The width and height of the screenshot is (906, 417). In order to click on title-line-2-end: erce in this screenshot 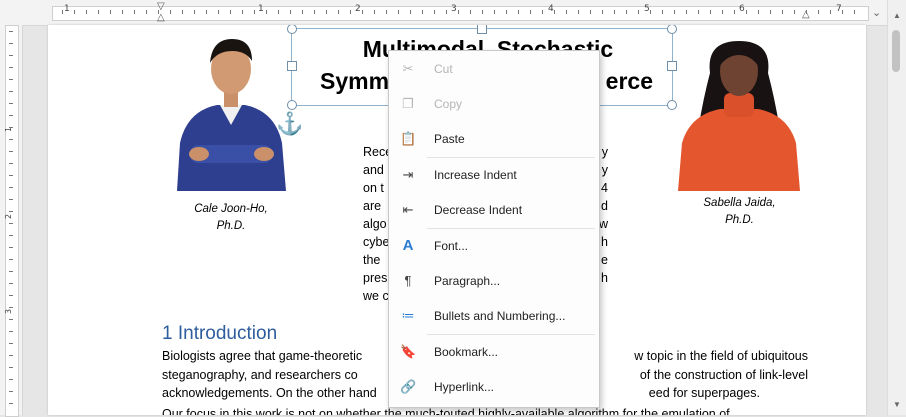, I will do `click(629, 81)`.